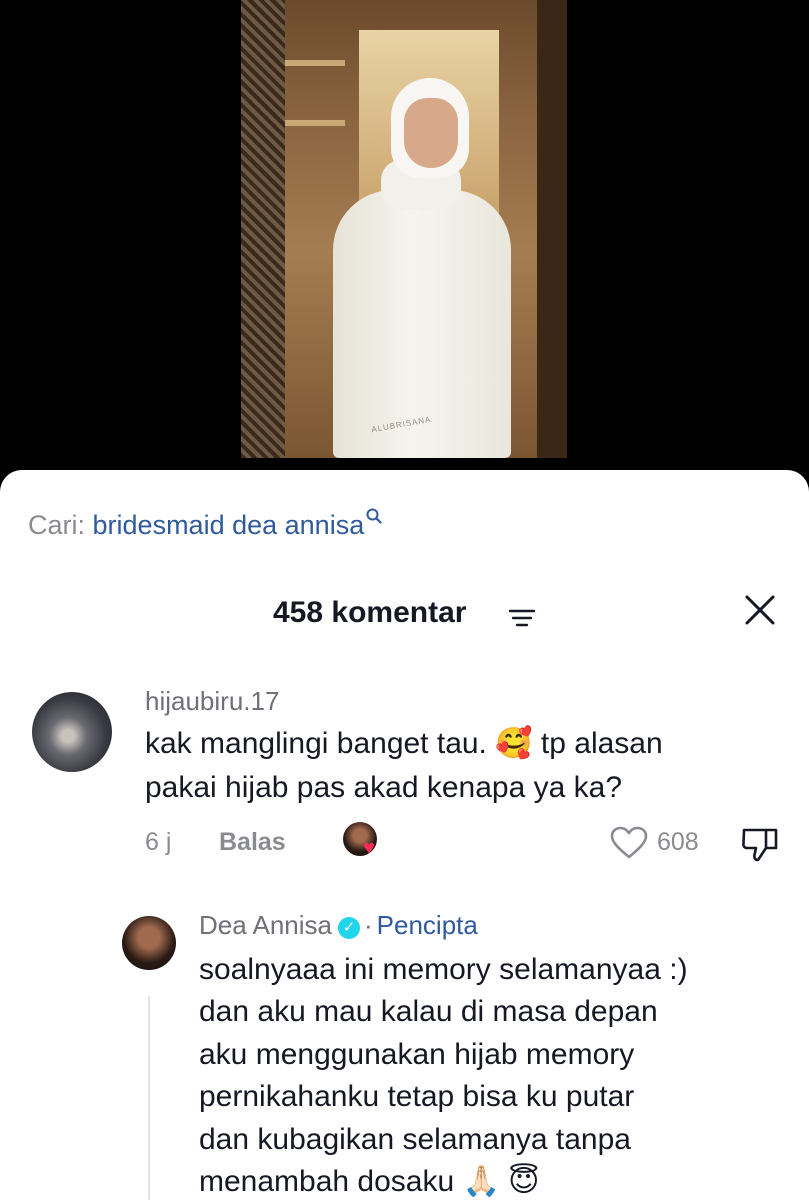  I want to click on video-door-right, so click(552, 229).